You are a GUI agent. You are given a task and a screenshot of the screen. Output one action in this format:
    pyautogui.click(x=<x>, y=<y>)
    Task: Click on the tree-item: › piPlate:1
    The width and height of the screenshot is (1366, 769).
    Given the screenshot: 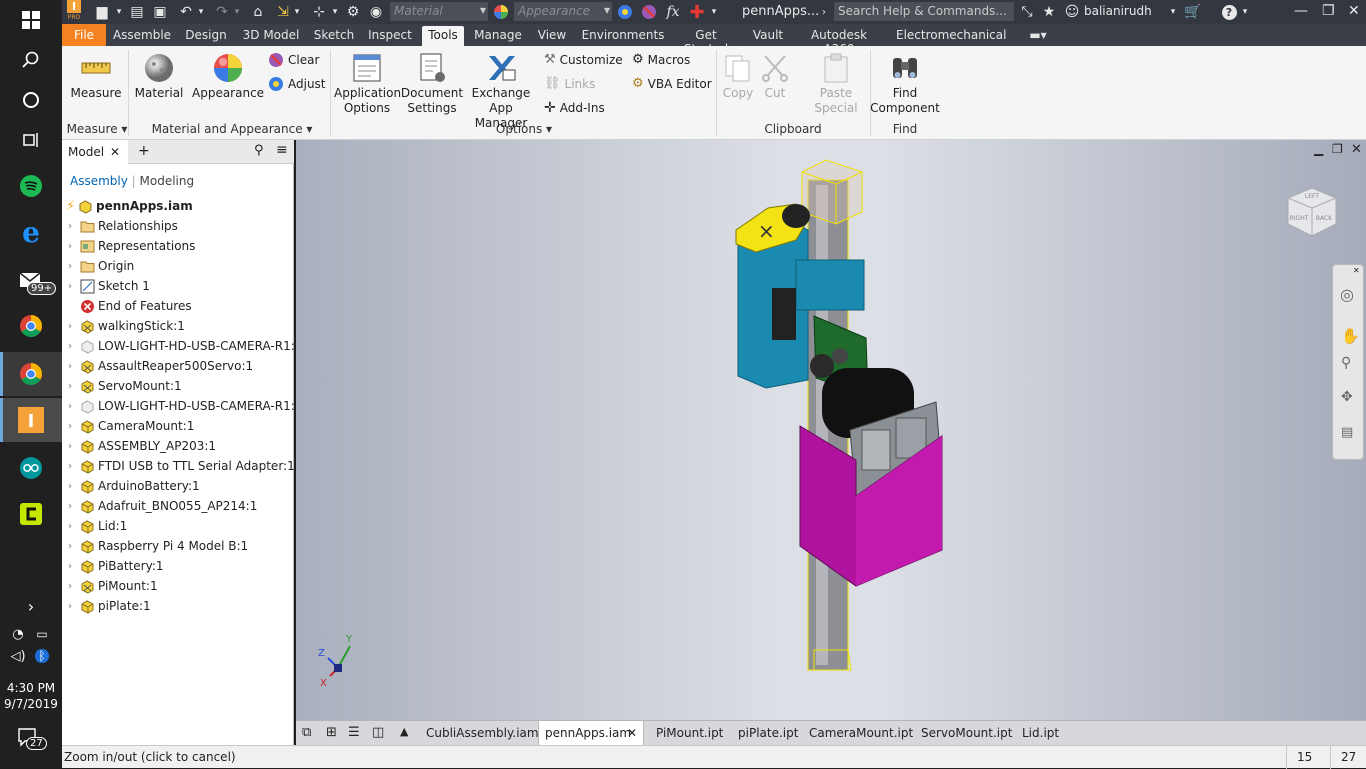 What is the action you would take?
    pyautogui.click(x=109, y=606)
    